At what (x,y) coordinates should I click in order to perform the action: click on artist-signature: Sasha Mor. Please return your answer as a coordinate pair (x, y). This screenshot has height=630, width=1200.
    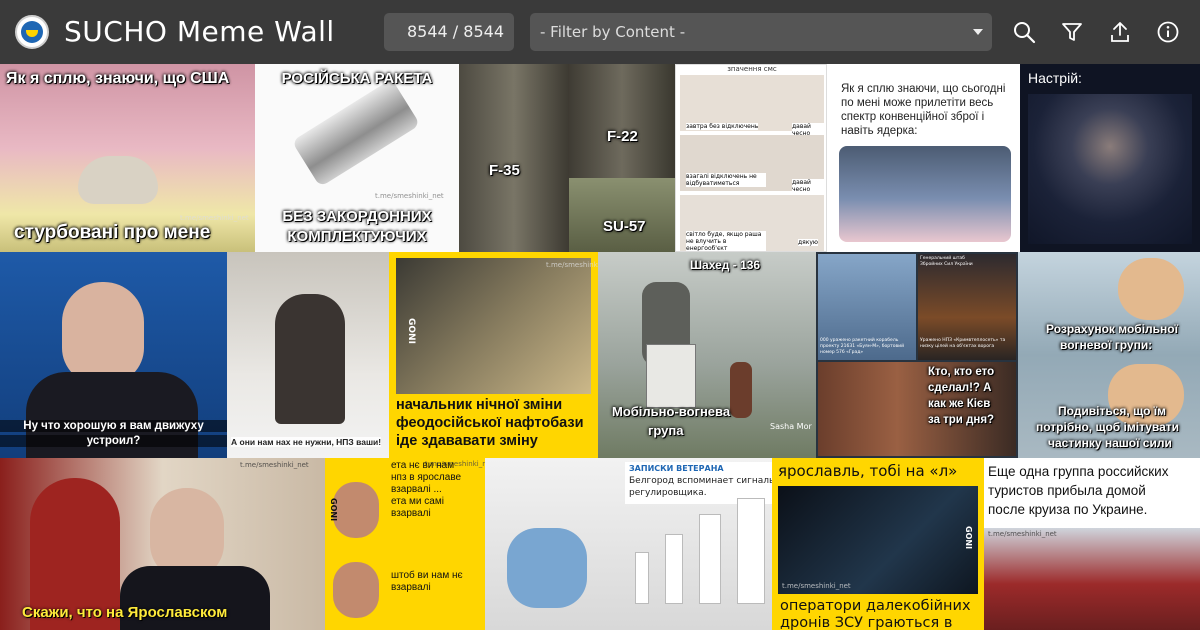
    Looking at the image, I should click on (791, 426).